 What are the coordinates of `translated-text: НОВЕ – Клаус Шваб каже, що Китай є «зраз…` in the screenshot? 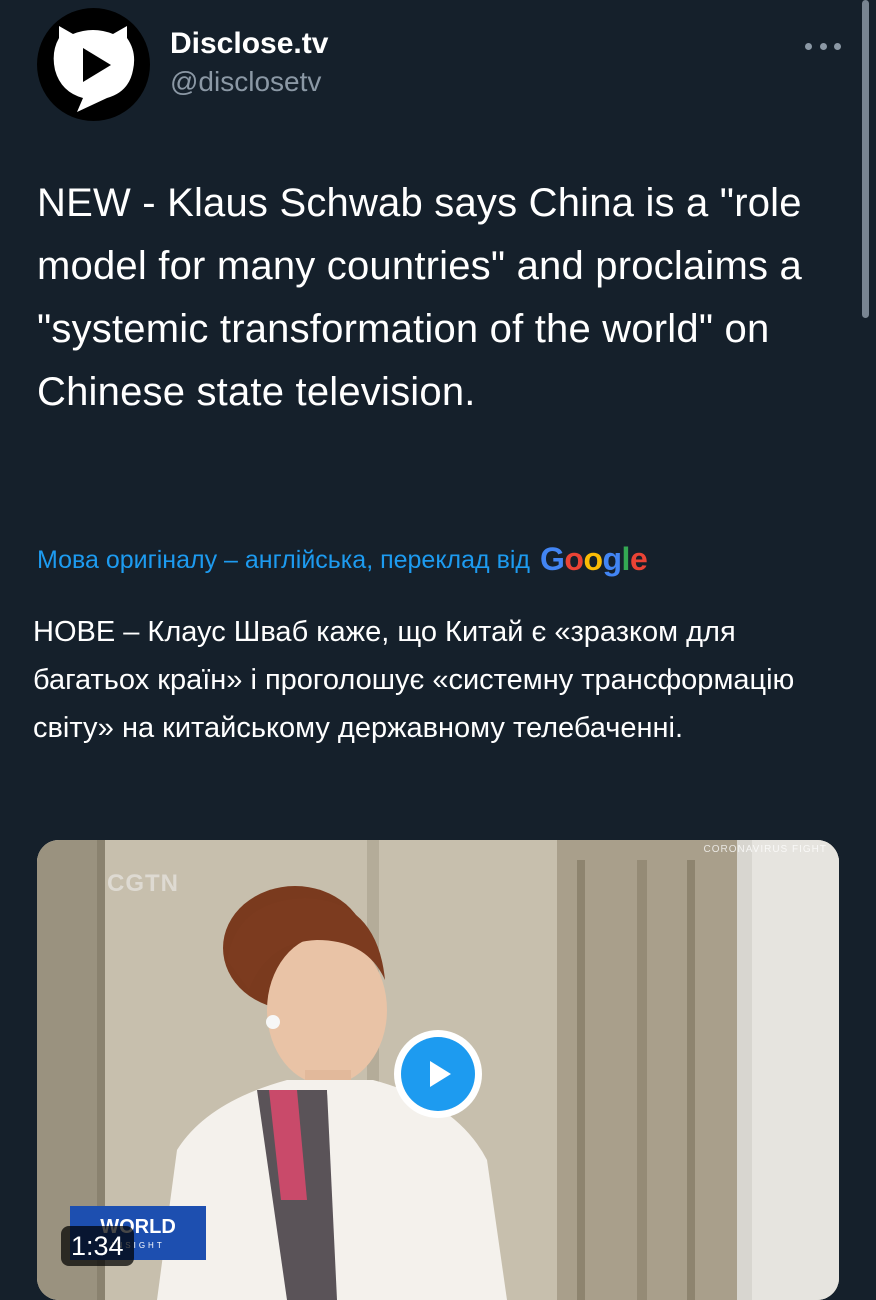 It's located at (414, 680).